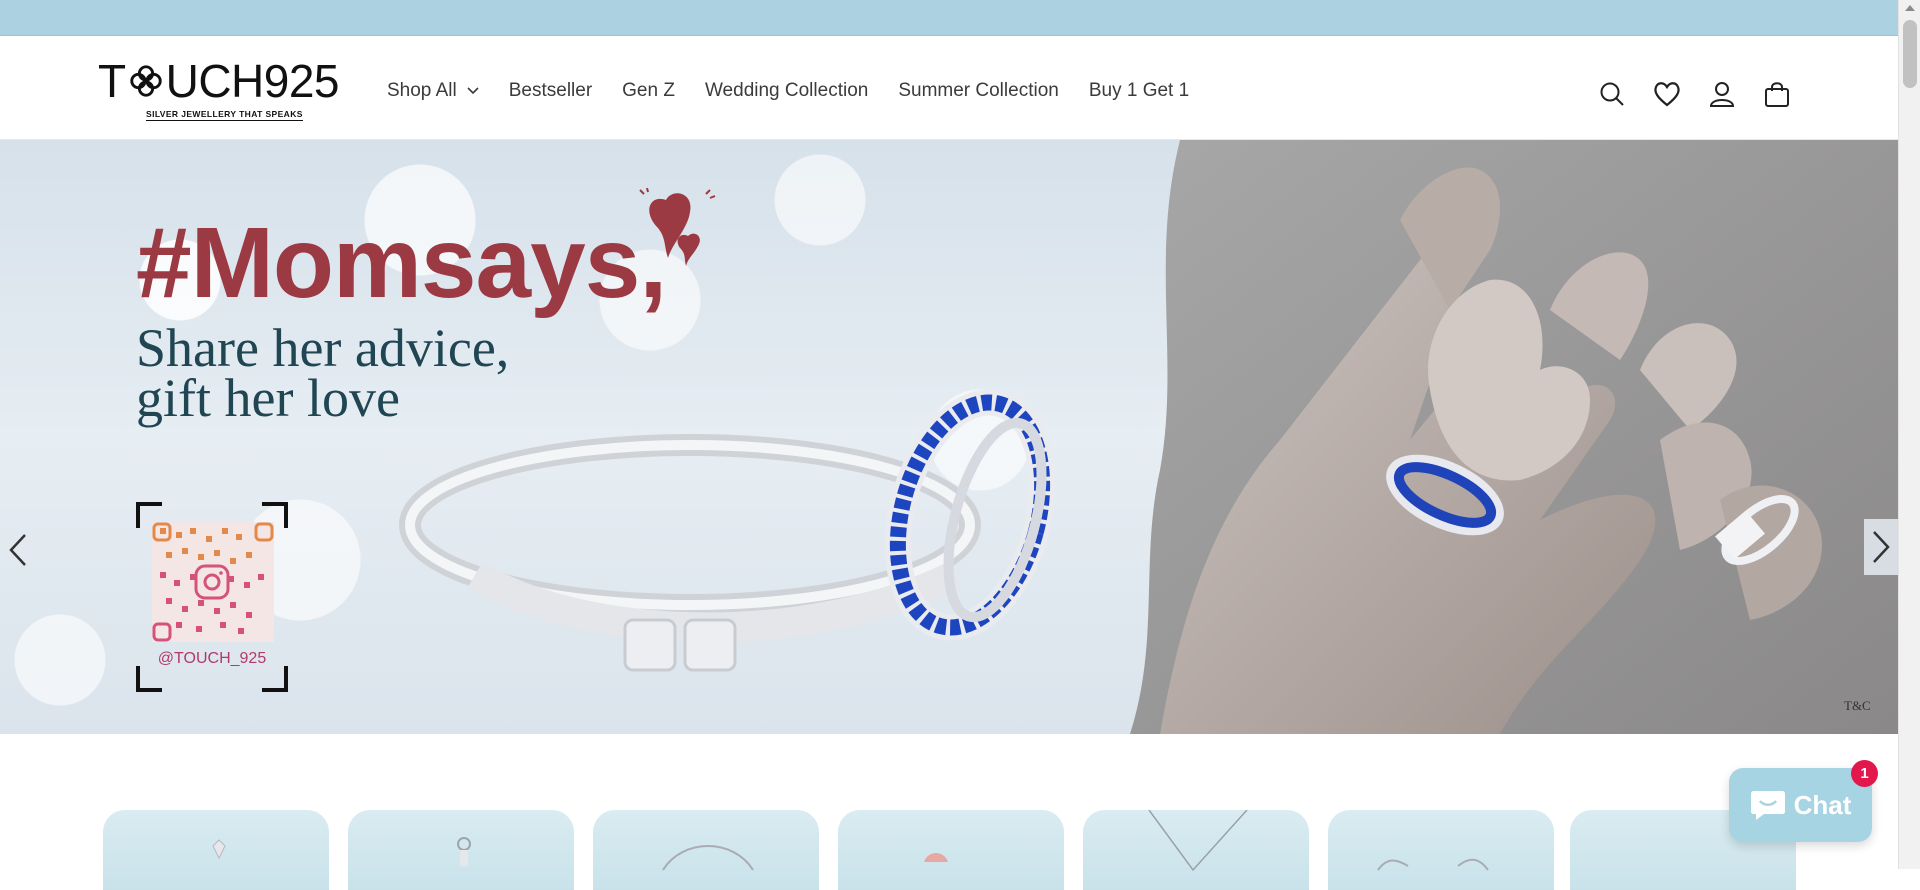  I want to click on logo-tagline: SILVER JEWELLERY THAT SPEAKS, so click(224, 115).